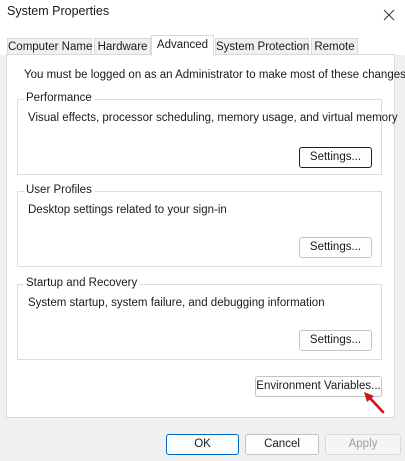 The width and height of the screenshot is (405, 461). Describe the element at coordinates (59, 190) in the screenshot. I see `user-profiles-title: User Profiles` at that location.